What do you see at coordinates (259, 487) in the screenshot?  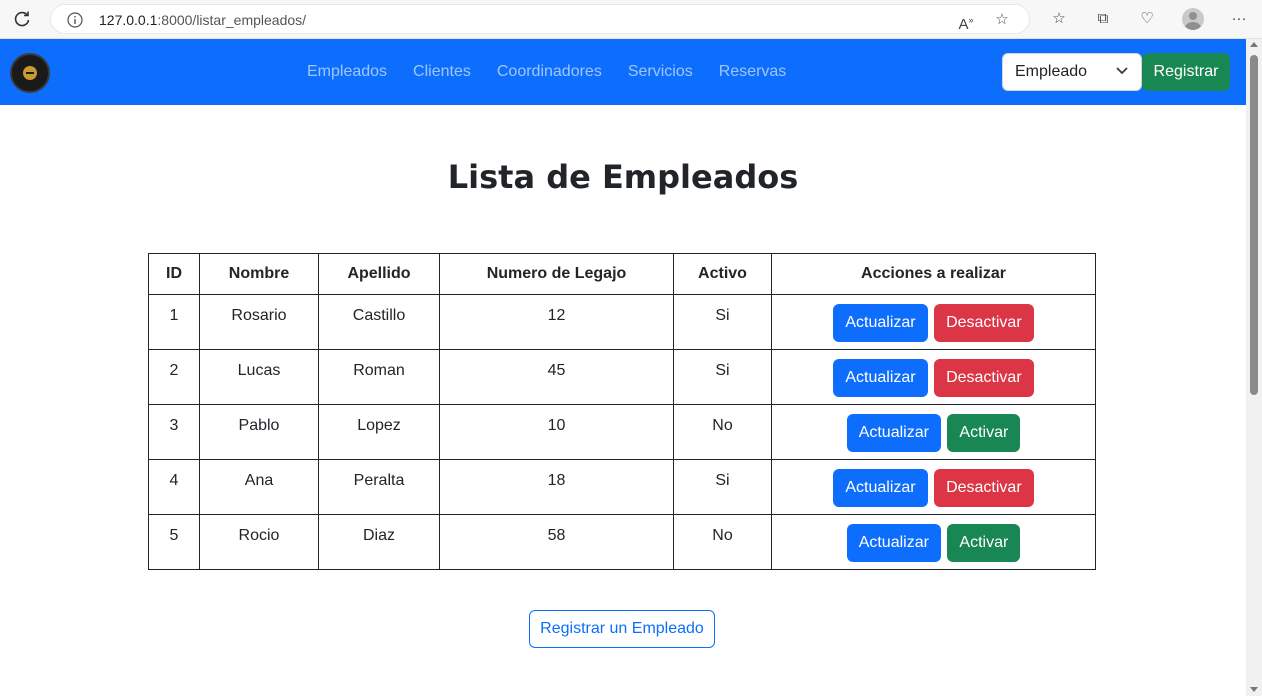 I see `cell-nombre: Ana` at bounding box center [259, 487].